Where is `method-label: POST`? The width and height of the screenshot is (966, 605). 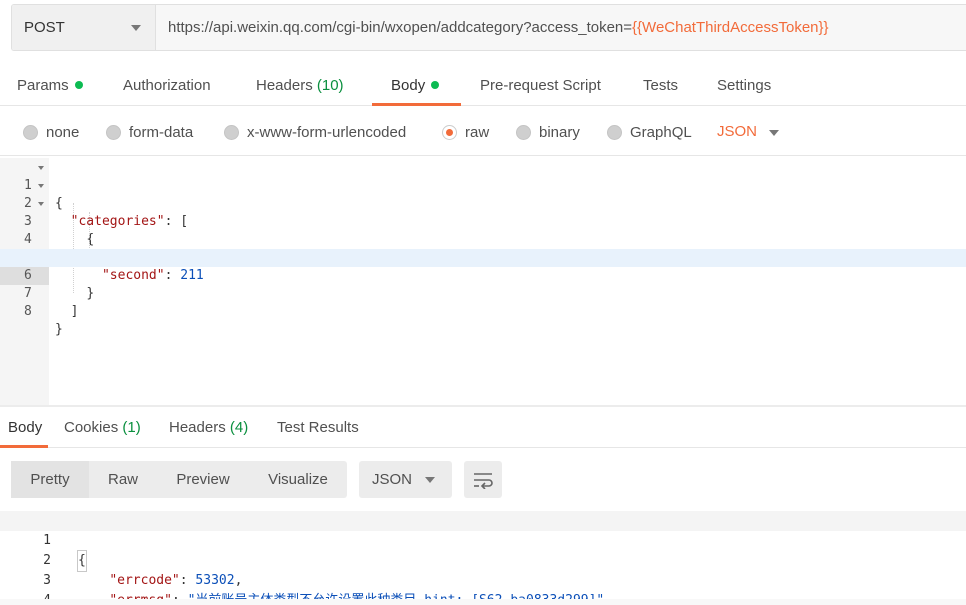
method-label: POST is located at coordinates (44, 27).